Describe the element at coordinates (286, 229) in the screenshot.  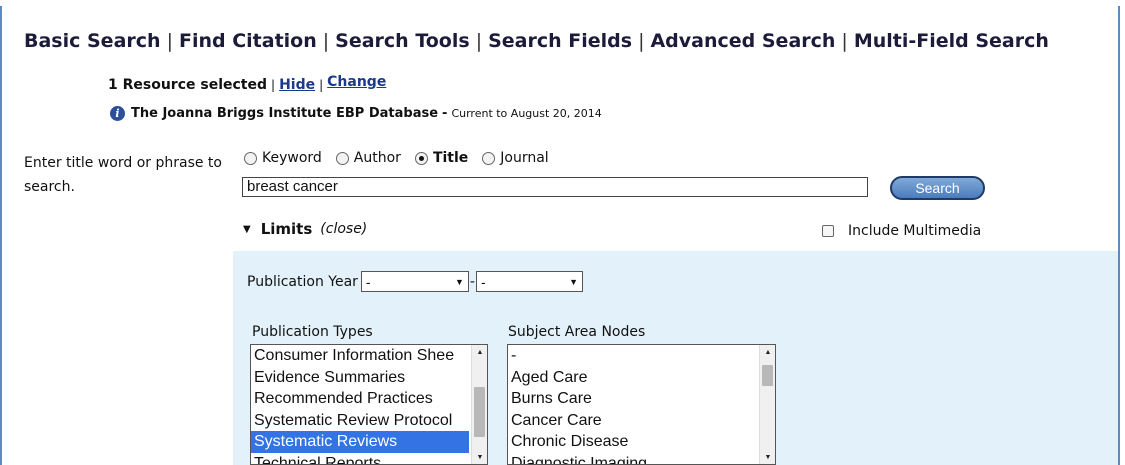
I see `limits-label: Limits` at that location.